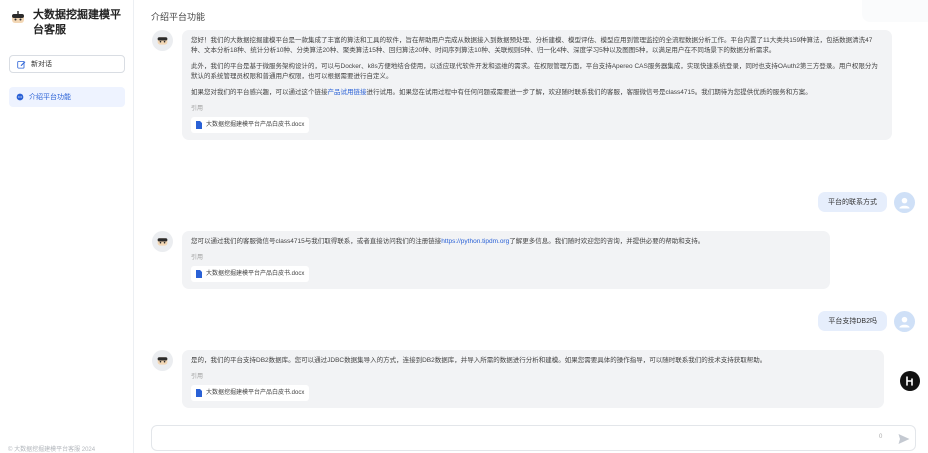  Describe the element at coordinates (77, 22) in the screenshot. I see `brand-title: 大数据挖掘建模平台客服` at that location.